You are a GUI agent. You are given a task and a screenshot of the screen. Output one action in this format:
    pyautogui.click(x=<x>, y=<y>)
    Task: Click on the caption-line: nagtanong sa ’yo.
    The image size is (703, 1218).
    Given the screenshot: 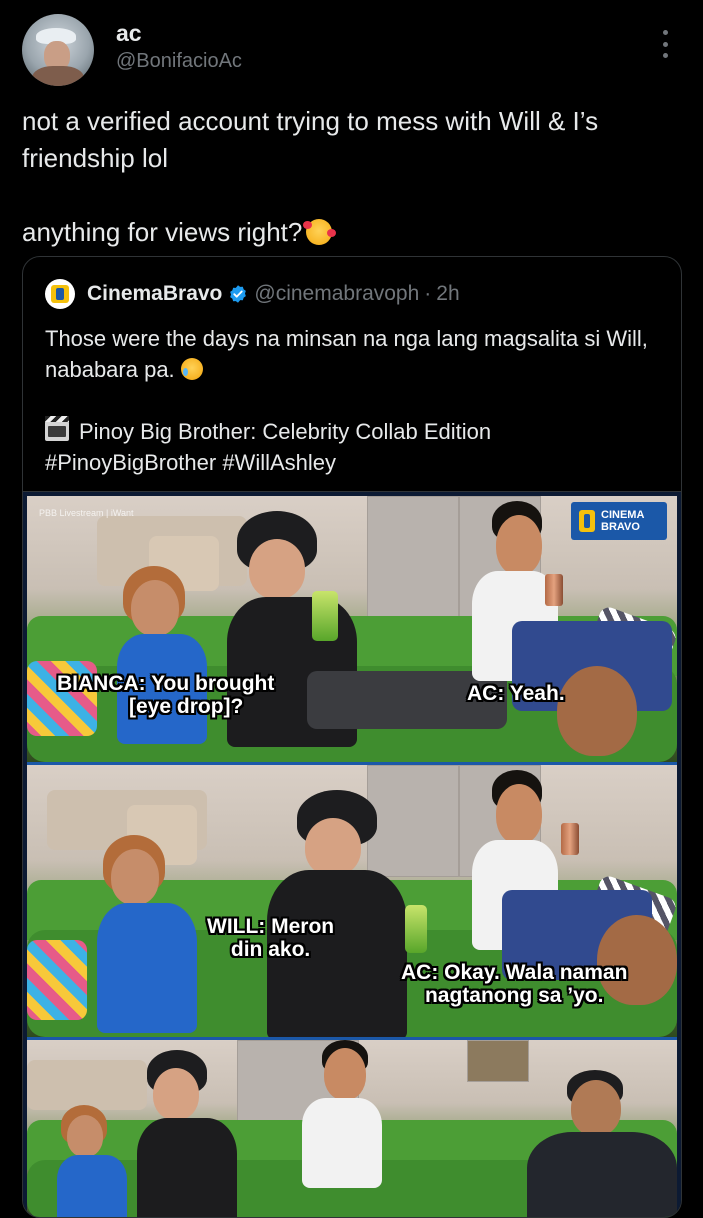 What is the action you would take?
    pyautogui.click(x=514, y=995)
    